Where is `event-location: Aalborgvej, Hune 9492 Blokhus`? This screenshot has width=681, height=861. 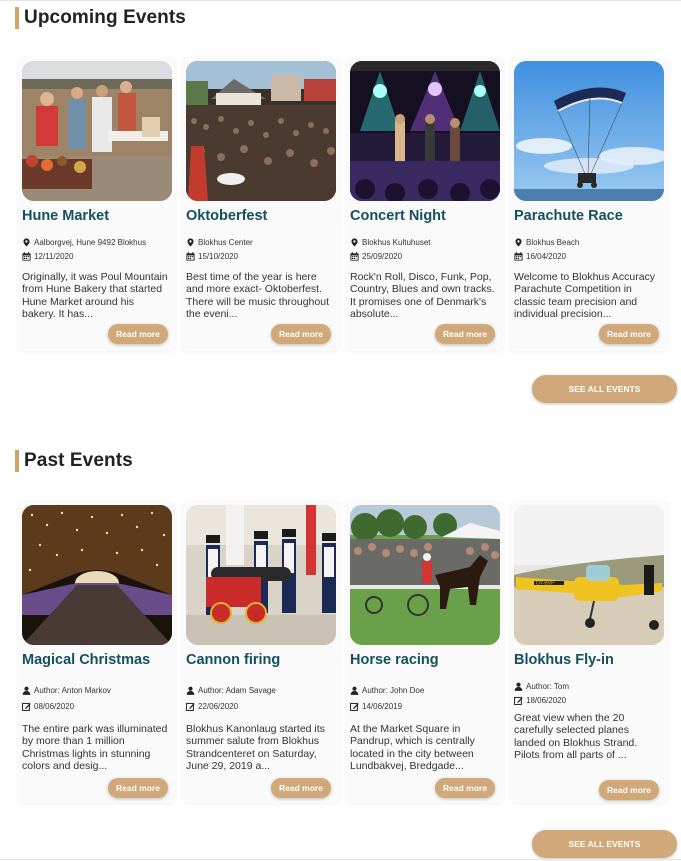
event-location: Aalborgvej, Hune 9492 Blokhus is located at coordinates (84, 242).